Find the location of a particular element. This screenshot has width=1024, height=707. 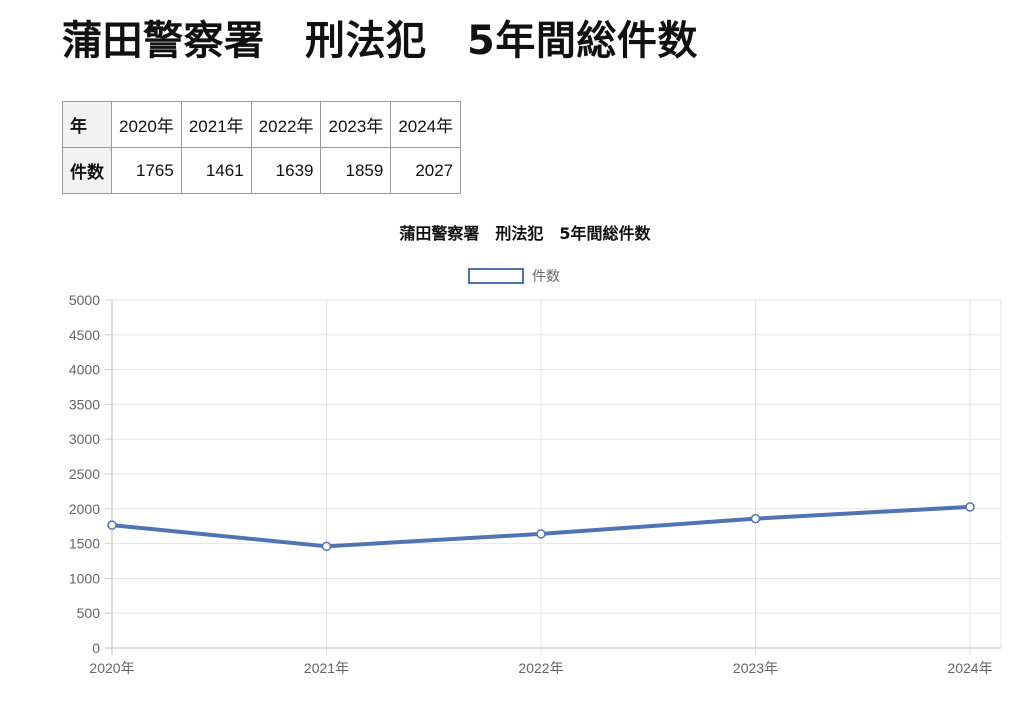

y-tick-label: 3500 is located at coordinates (84, 404).